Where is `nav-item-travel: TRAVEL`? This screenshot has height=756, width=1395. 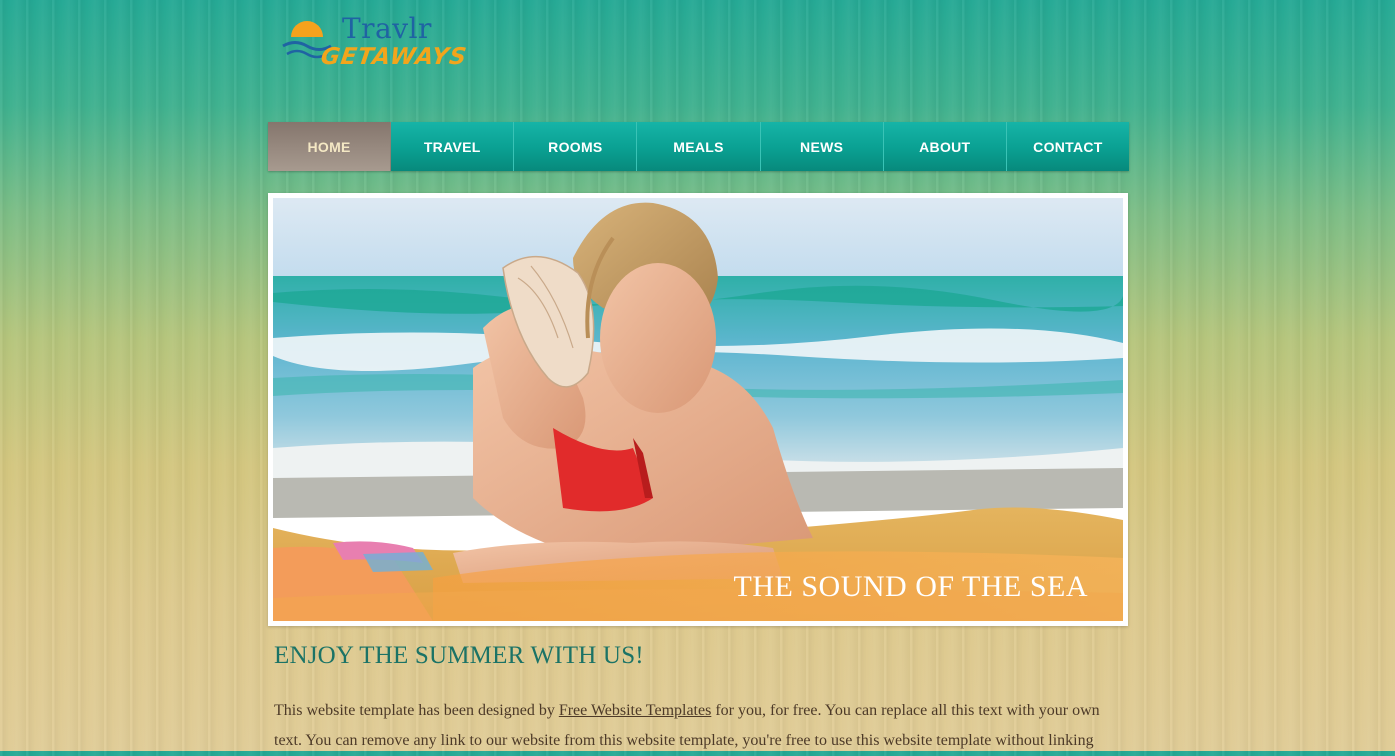 nav-item-travel: TRAVEL is located at coordinates (453, 146).